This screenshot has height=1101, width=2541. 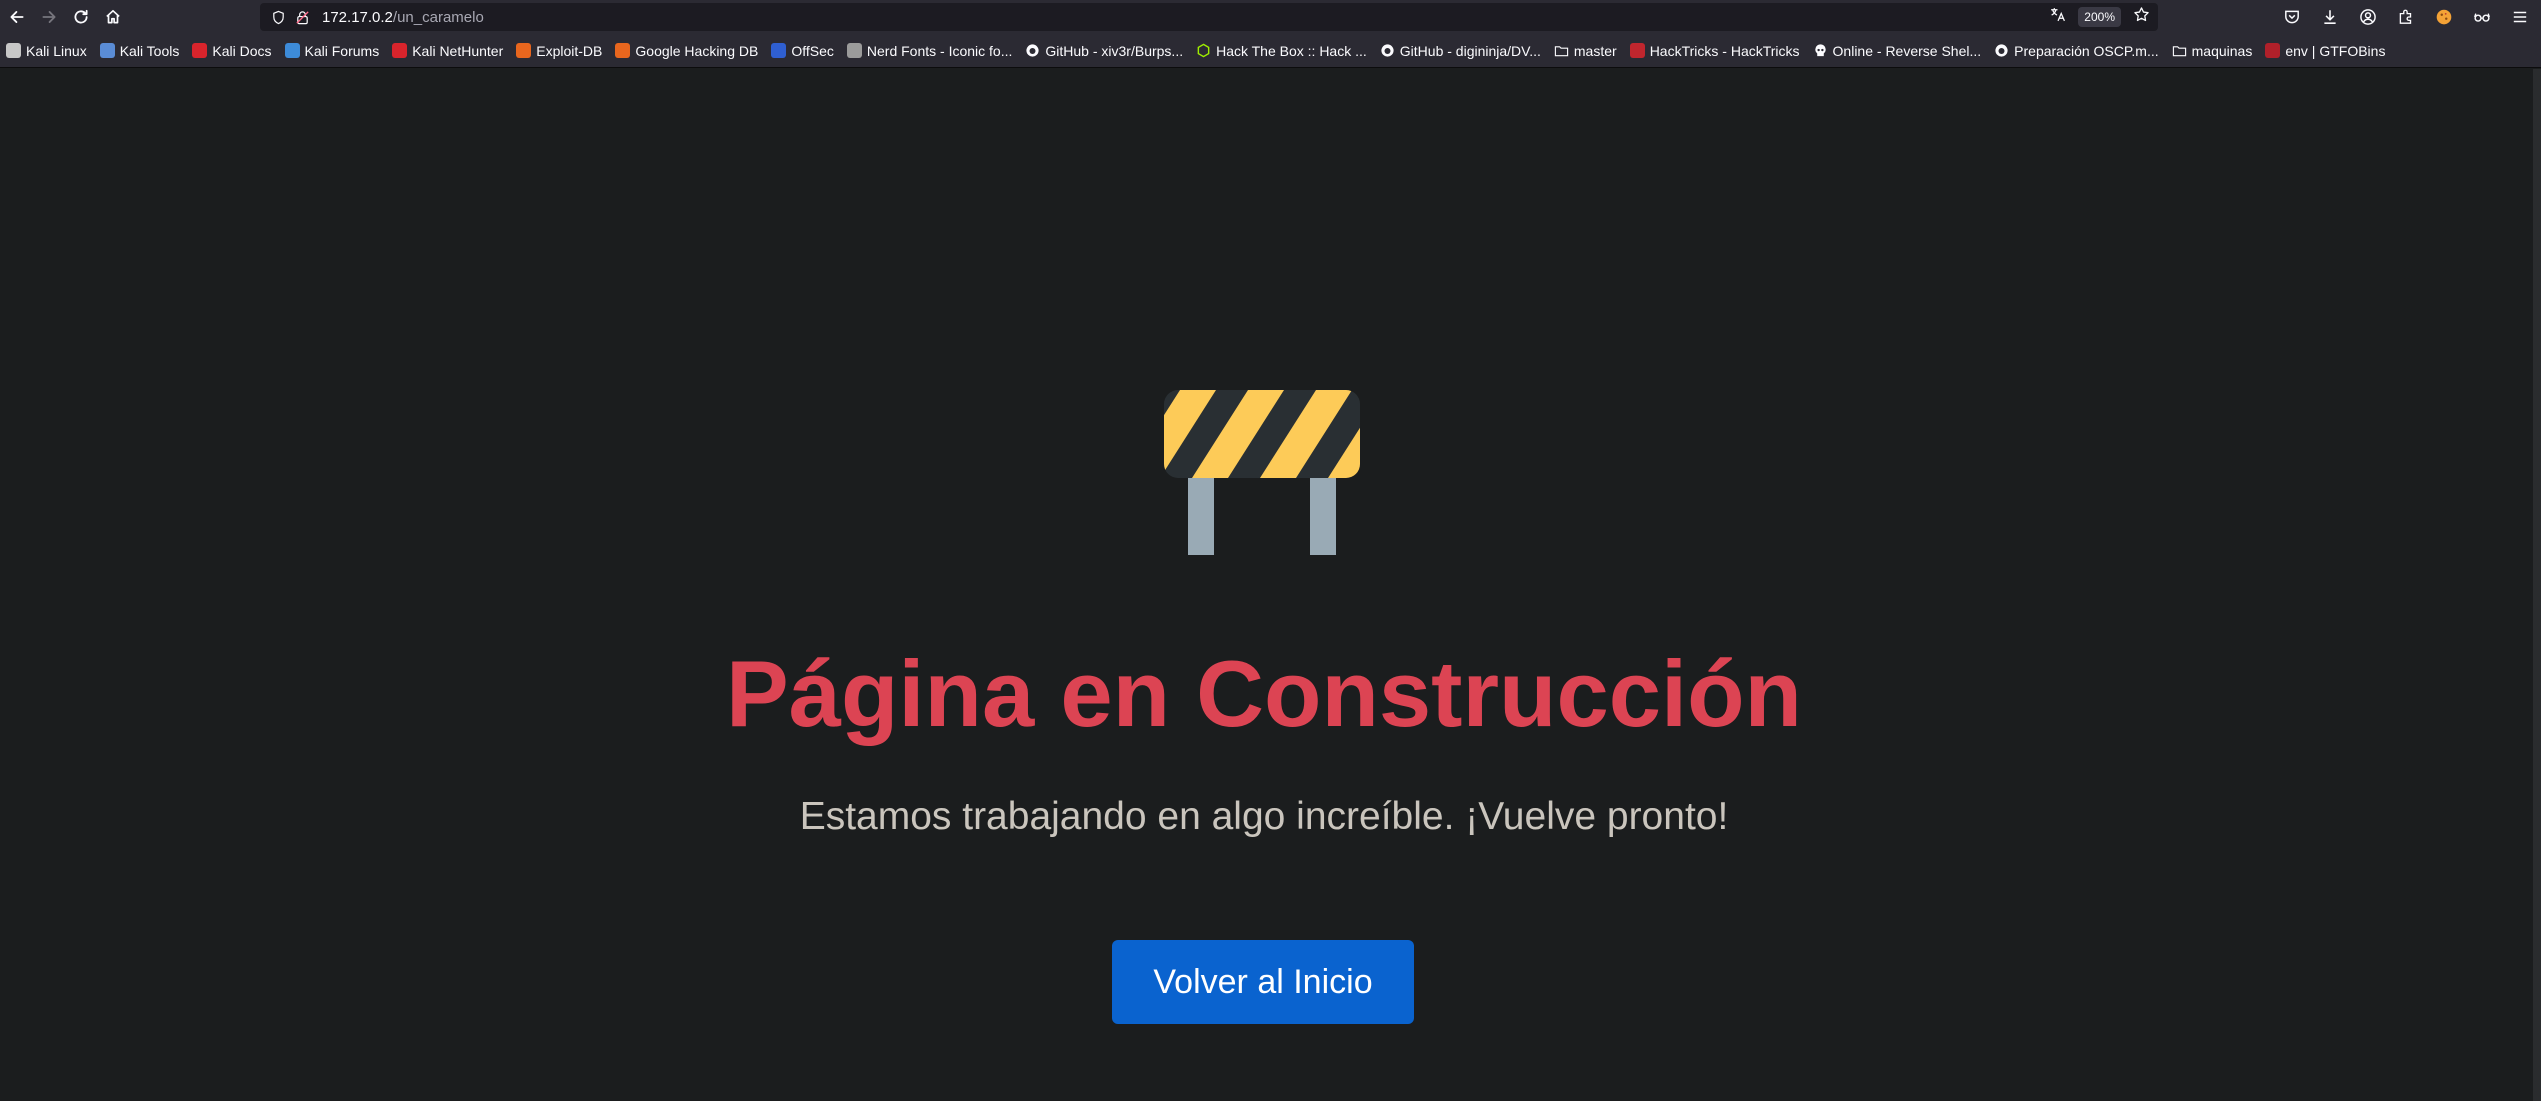 I want to click on construction-barrier-icon, so click(x=1262, y=472).